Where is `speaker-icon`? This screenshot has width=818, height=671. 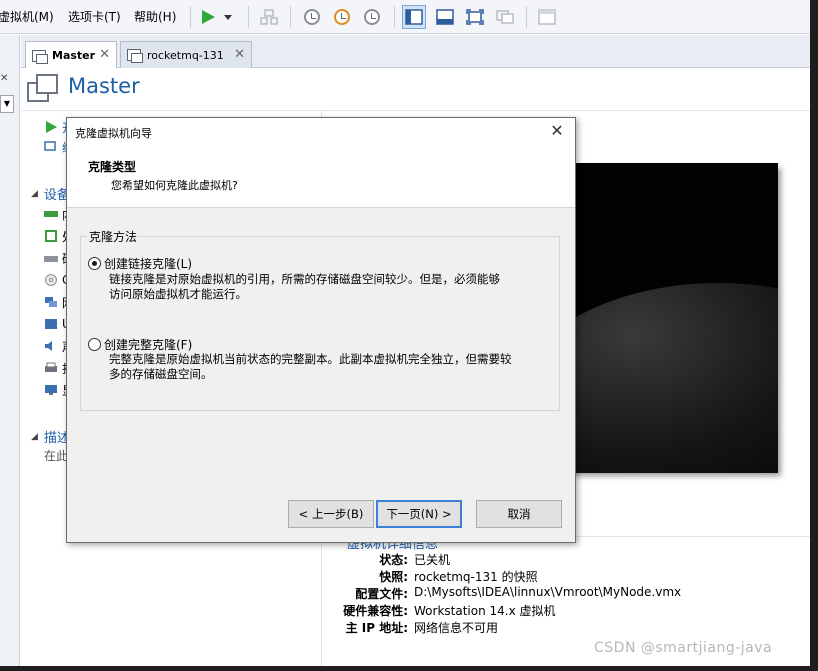 speaker-icon is located at coordinates (48, 346).